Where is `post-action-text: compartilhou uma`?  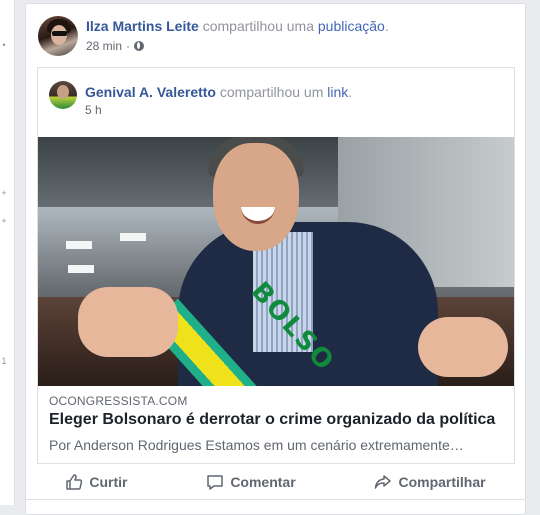 post-action-text: compartilhou uma is located at coordinates (258, 26).